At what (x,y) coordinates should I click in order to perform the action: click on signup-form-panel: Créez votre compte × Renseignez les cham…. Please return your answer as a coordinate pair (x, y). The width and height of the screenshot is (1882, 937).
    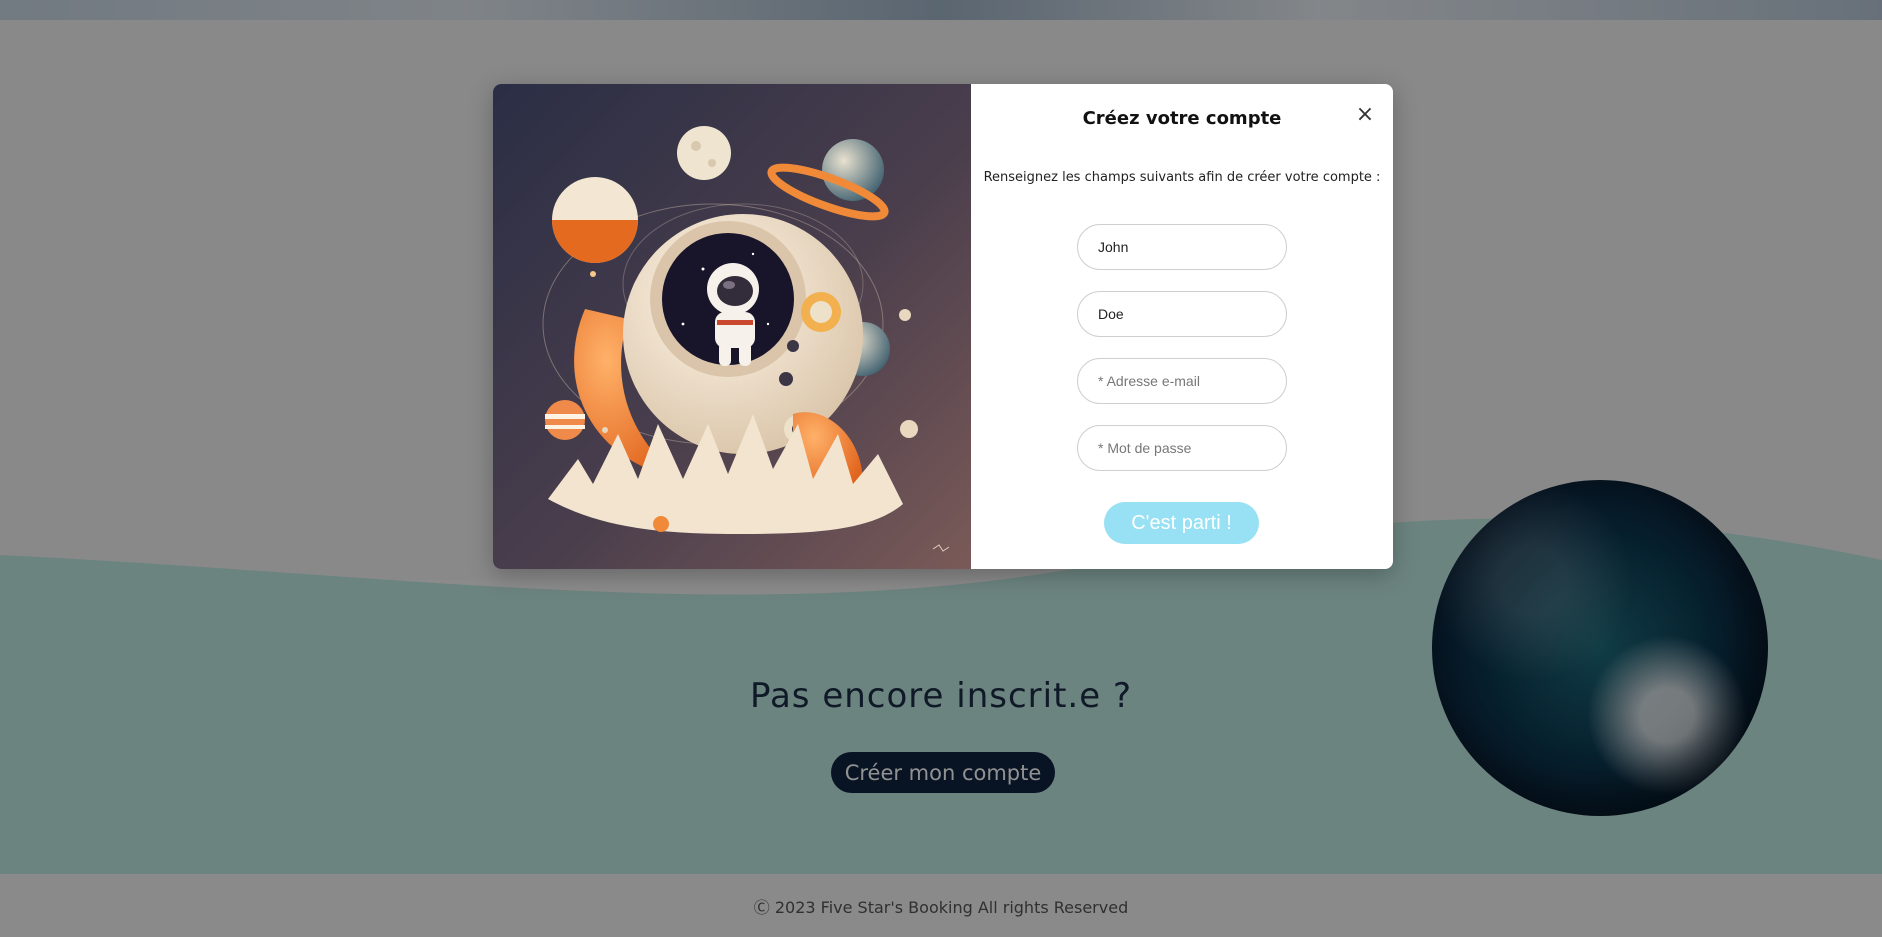
    Looking at the image, I should click on (1182, 326).